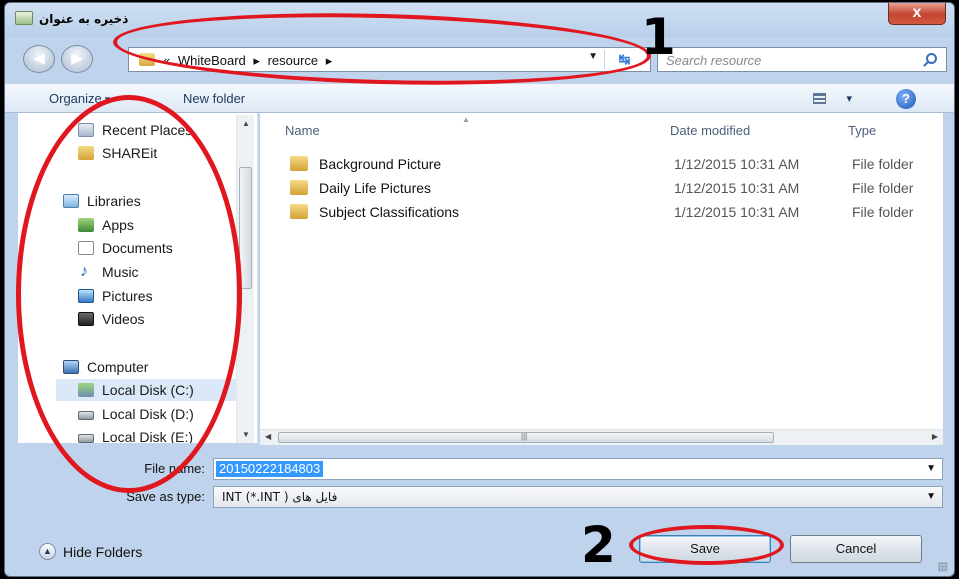 Image resolution: width=959 pixels, height=579 pixels. I want to click on organize-button: Organize, so click(79, 98).